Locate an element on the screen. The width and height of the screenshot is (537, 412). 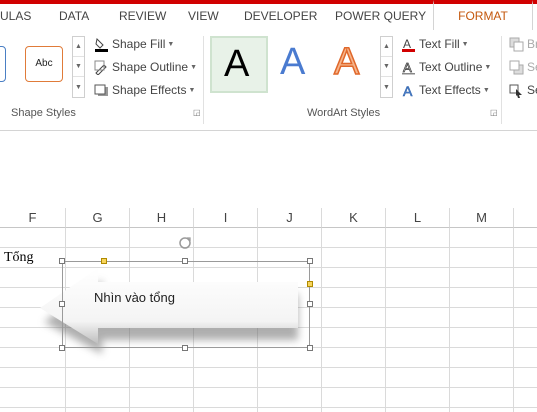
column-header-i: I is located at coordinates (226, 218).